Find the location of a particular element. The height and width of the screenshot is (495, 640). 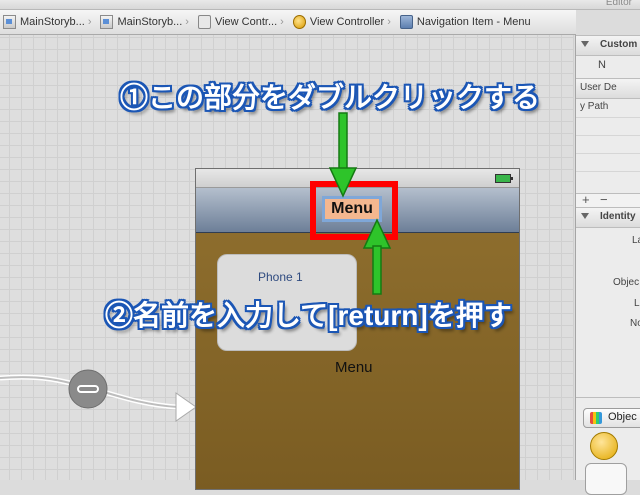

panel-field-label: N is located at coordinates (602, 65).